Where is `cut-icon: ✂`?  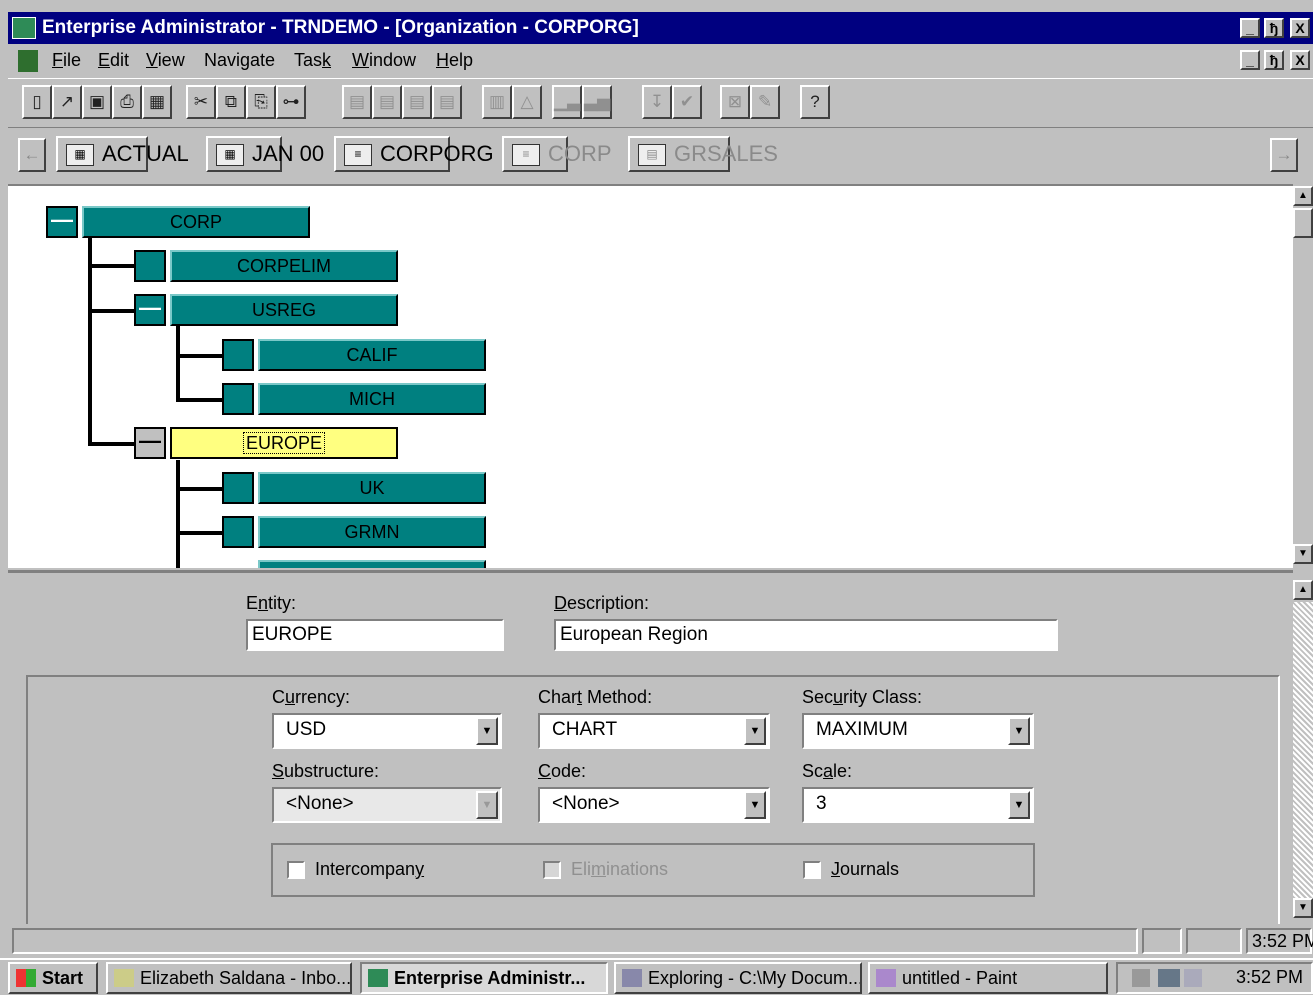 cut-icon: ✂ is located at coordinates (201, 102).